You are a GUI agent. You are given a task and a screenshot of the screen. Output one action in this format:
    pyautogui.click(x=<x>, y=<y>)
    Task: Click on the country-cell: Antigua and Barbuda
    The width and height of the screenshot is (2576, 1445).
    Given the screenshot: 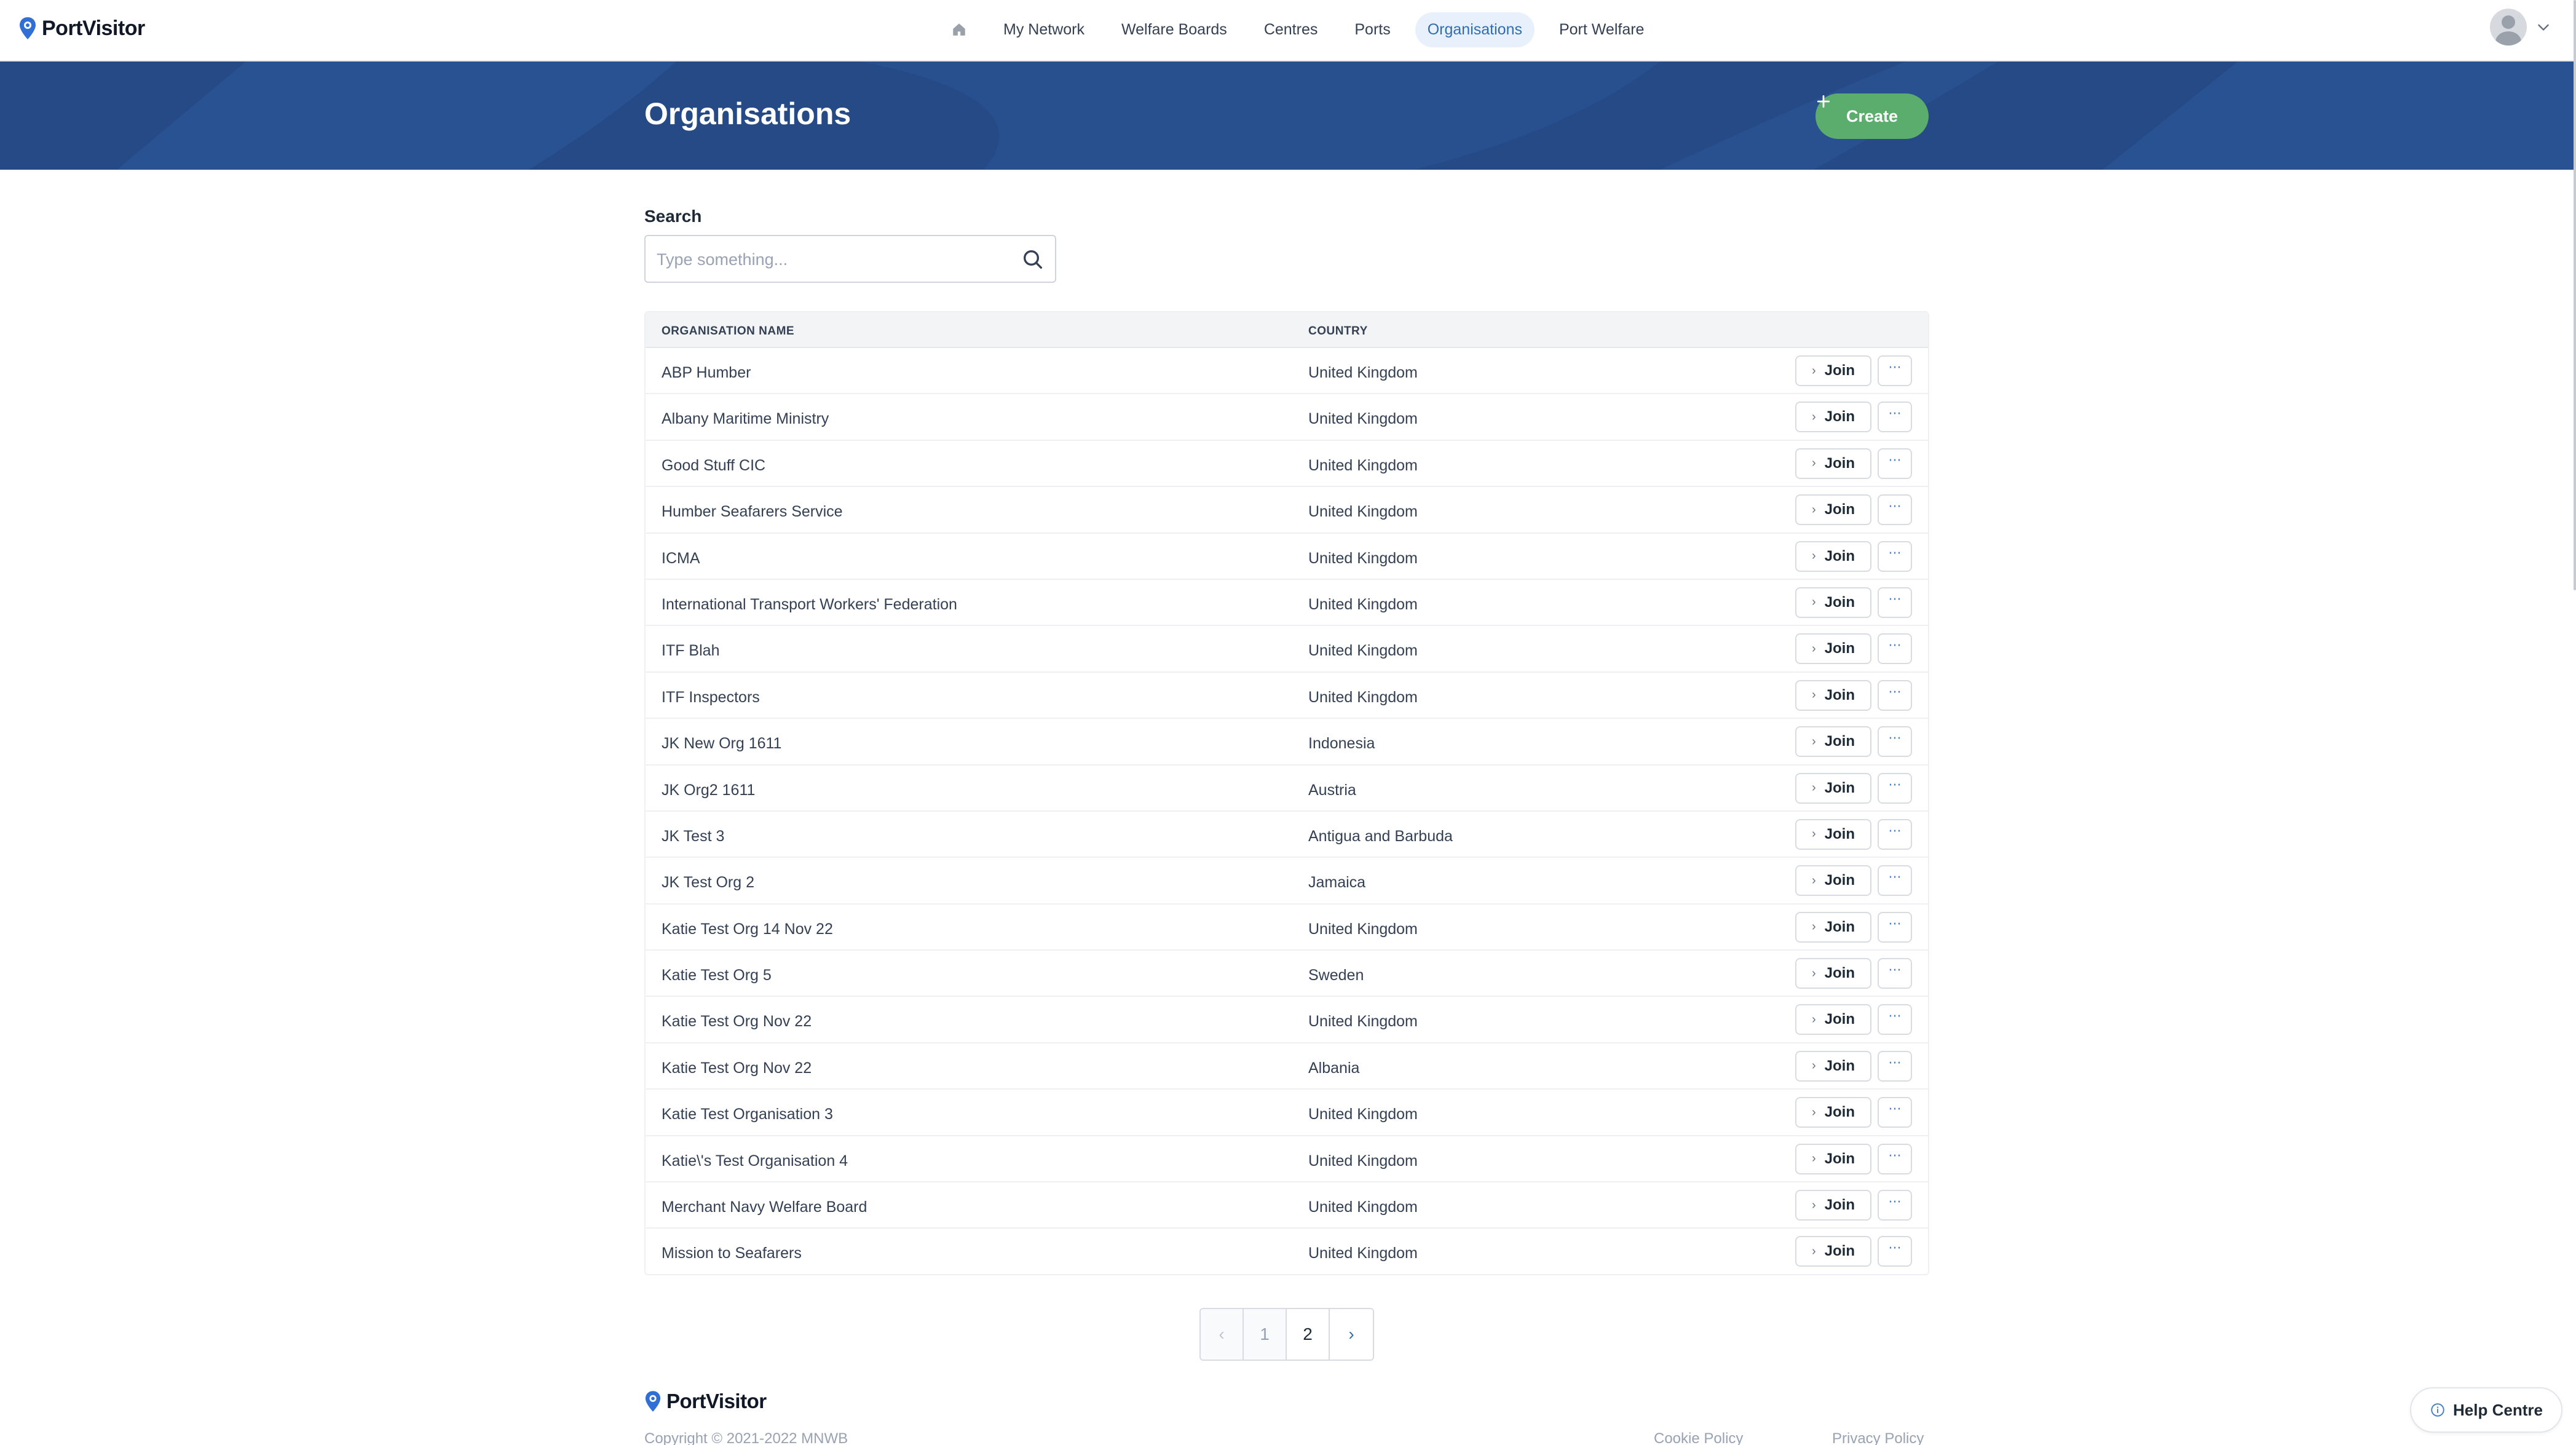 What is the action you would take?
    pyautogui.click(x=1381, y=836)
    